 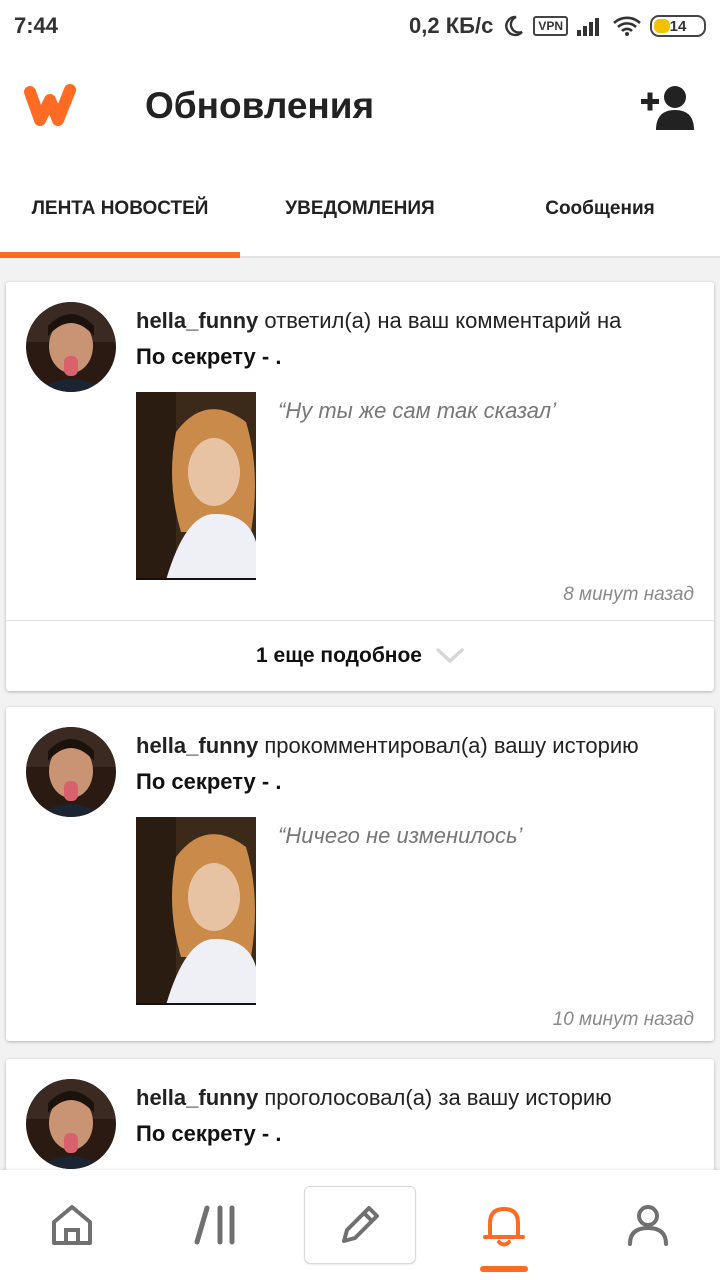 I want to click on battery-level: 14, so click(x=678, y=26).